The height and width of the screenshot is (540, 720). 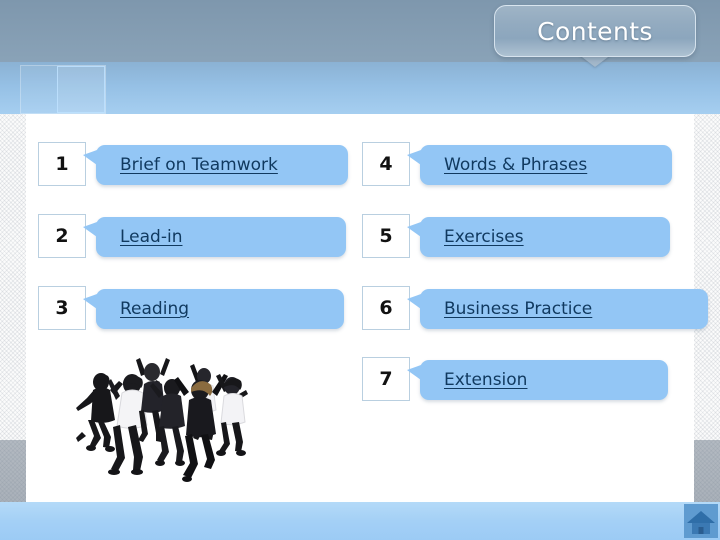 I want to click on item-number-2: 2, so click(x=62, y=236).